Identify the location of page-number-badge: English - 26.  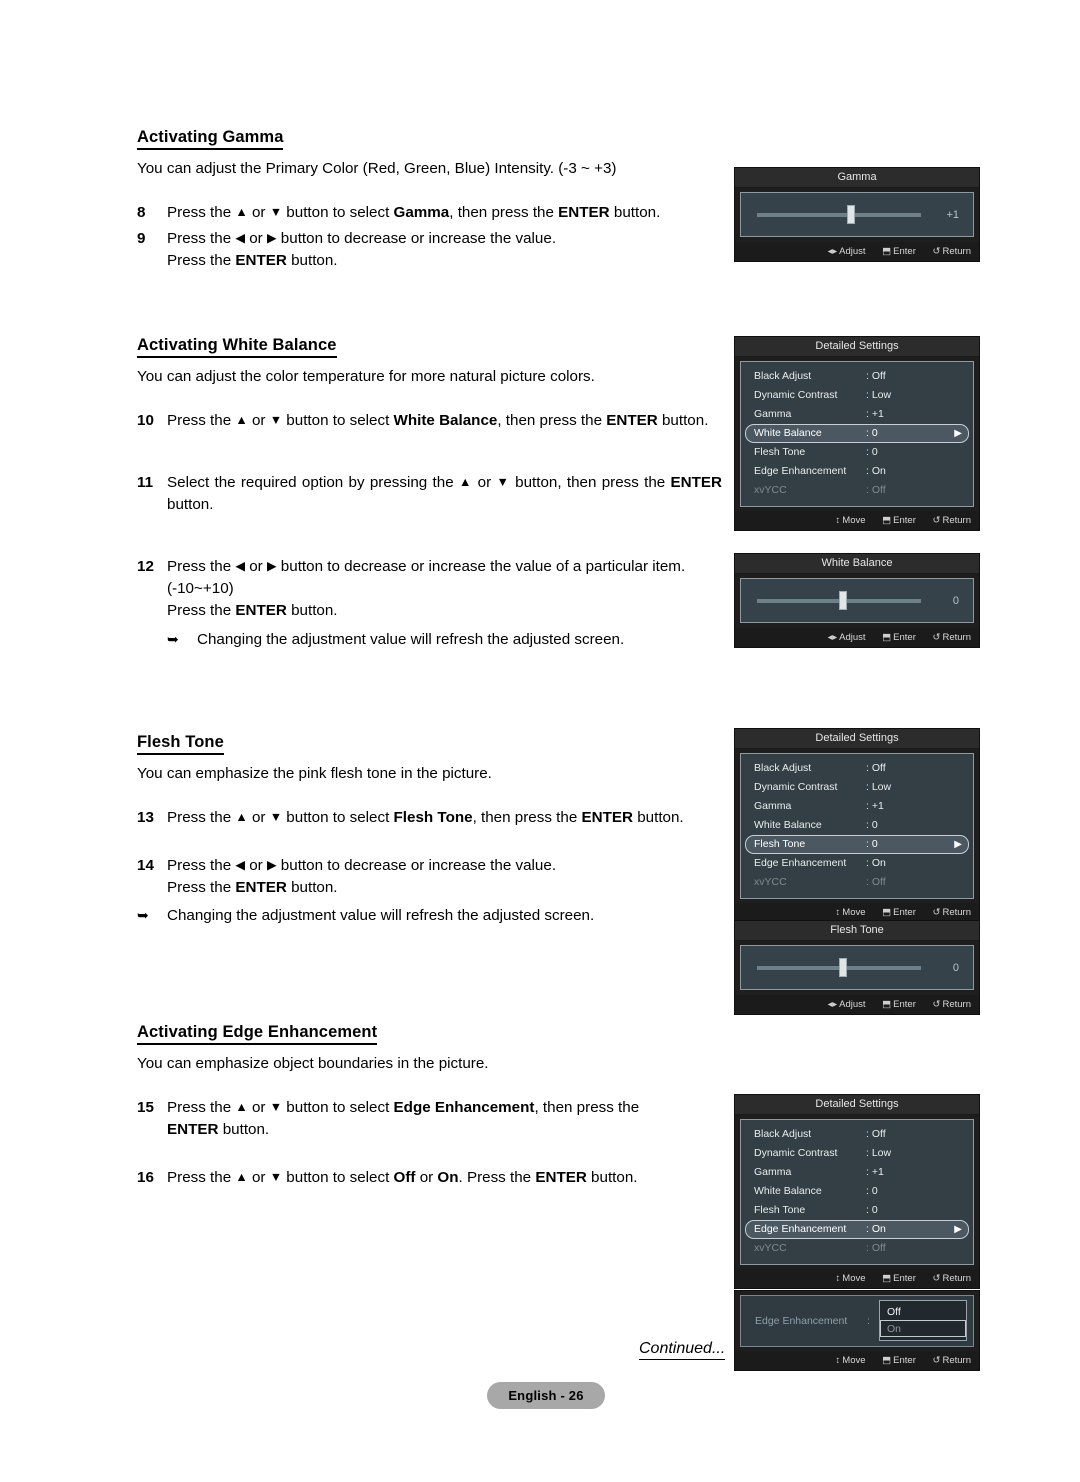
(546, 1395).